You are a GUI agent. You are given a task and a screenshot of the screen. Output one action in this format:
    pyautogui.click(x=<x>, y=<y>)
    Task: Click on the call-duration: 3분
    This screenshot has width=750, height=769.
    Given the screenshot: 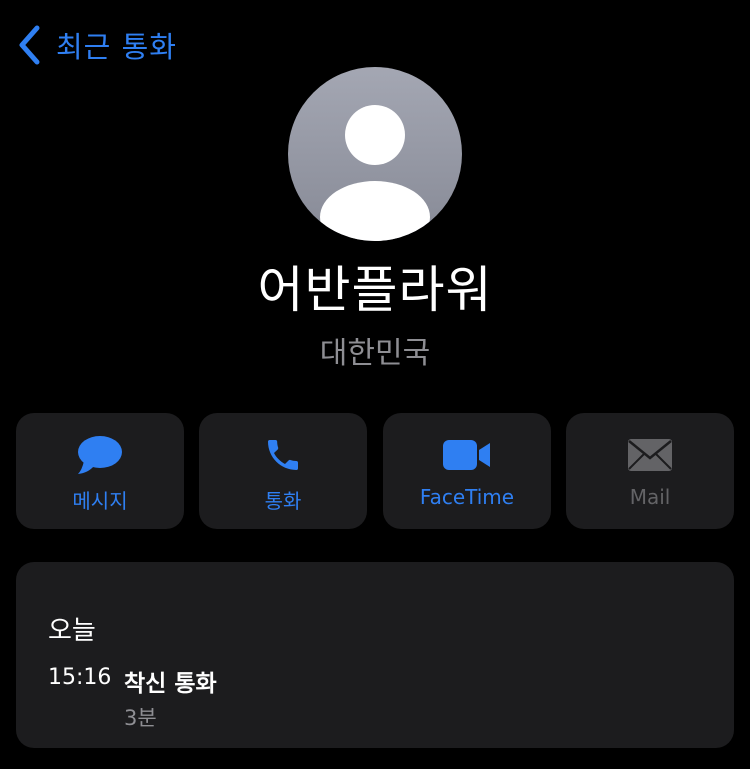 What is the action you would take?
    pyautogui.click(x=140, y=718)
    